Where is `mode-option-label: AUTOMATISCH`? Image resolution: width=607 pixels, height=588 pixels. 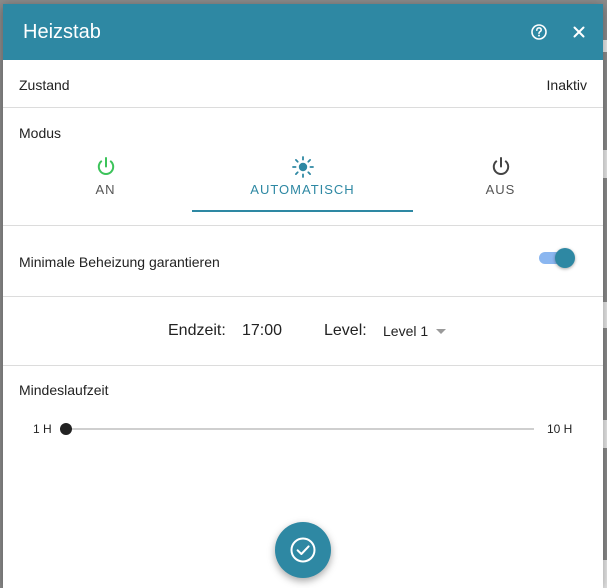
mode-option-label: AUTOMATISCH is located at coordinates (302, 189).